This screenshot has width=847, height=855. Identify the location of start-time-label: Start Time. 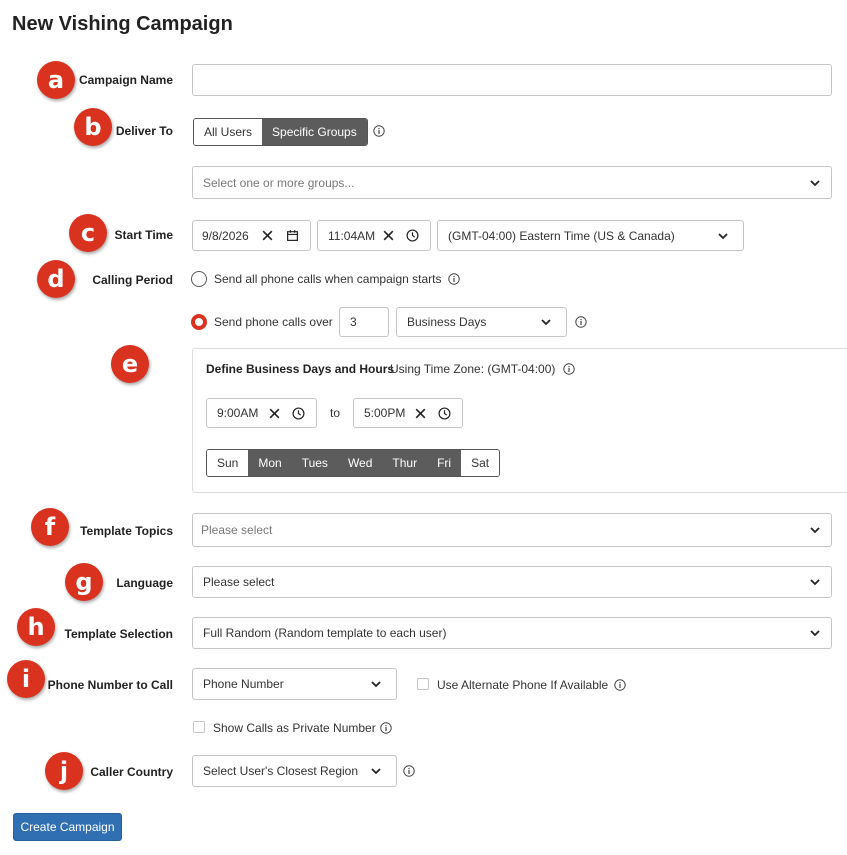
(143, 235).